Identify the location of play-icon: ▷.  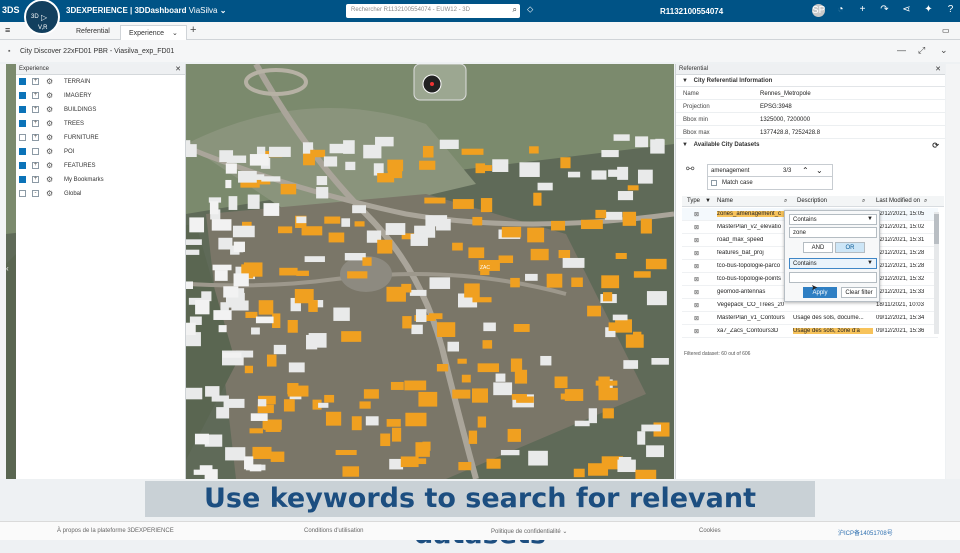
(44, 17).